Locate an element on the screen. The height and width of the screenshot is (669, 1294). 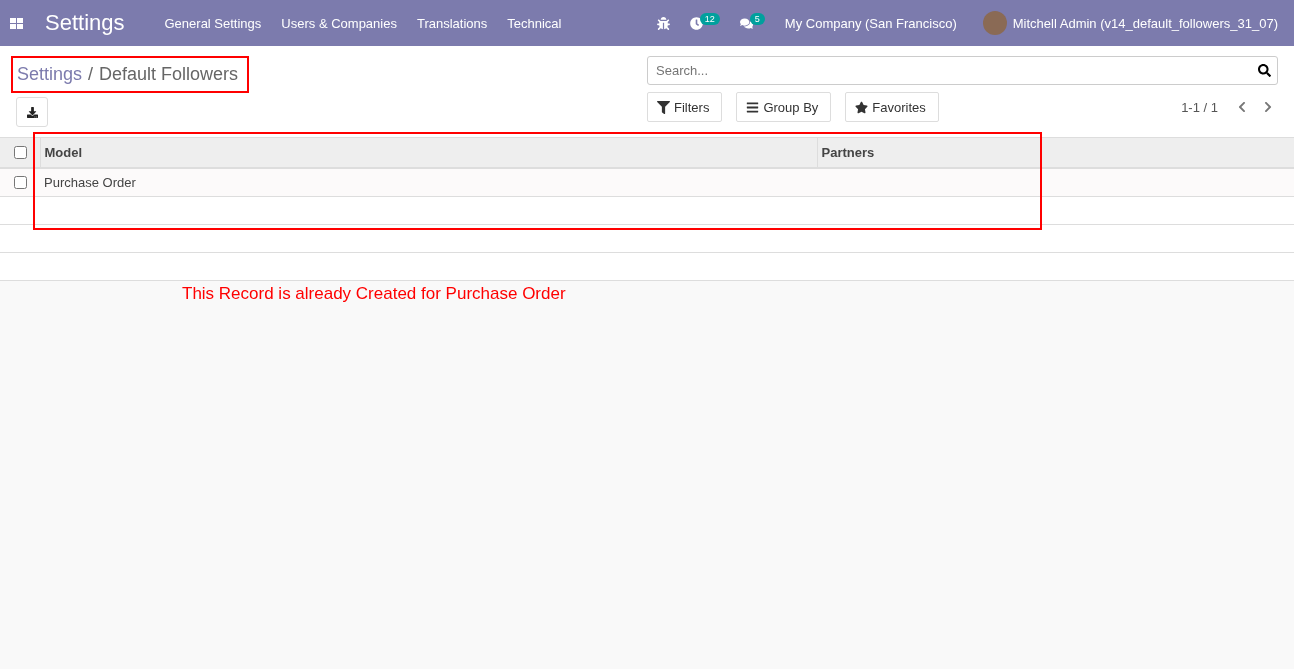
breadcrumb-link: Settings is located at coordinates (50, 74).